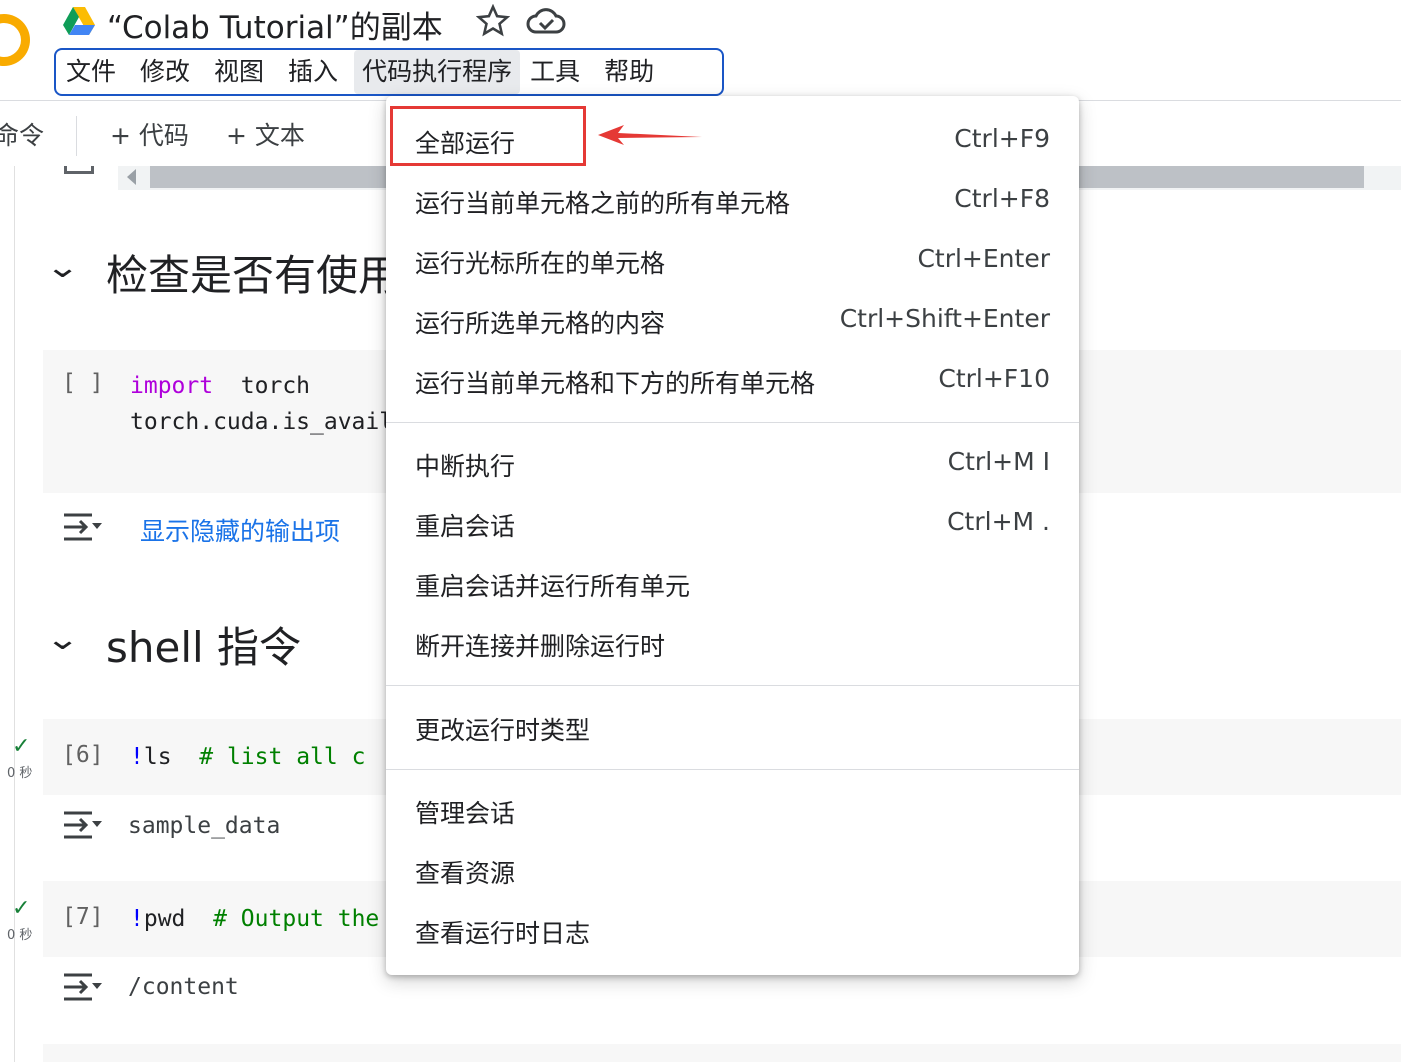  I want to click on menu-help: 帮助, so click(632, 72).